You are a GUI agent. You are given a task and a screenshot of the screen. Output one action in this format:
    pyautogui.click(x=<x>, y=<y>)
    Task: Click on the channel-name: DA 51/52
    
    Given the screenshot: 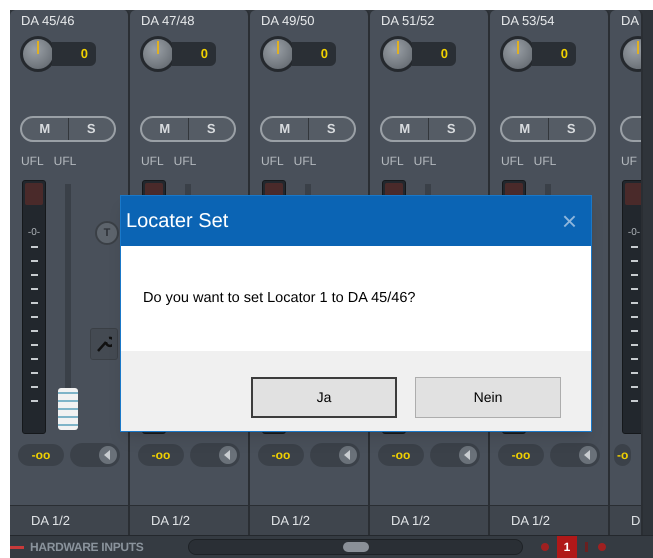 What is the action you would take?
    pyautogui.click(x=407, y=20)
    